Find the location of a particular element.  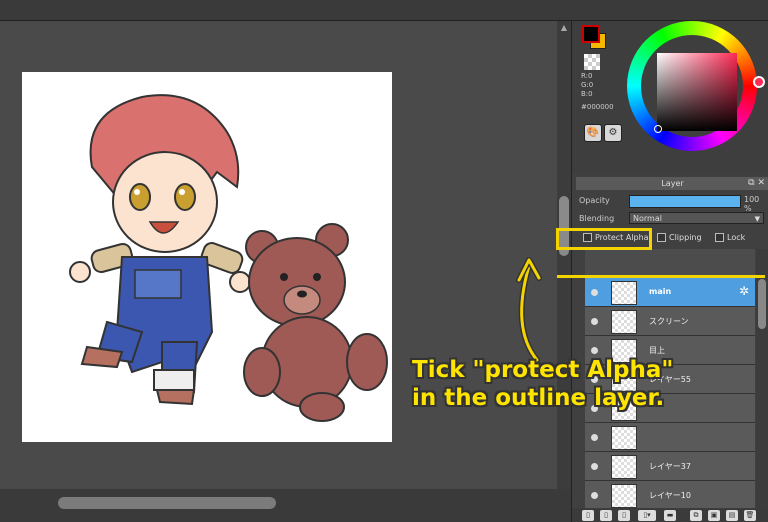

top-toolbar is located at coordinates (384, 10).